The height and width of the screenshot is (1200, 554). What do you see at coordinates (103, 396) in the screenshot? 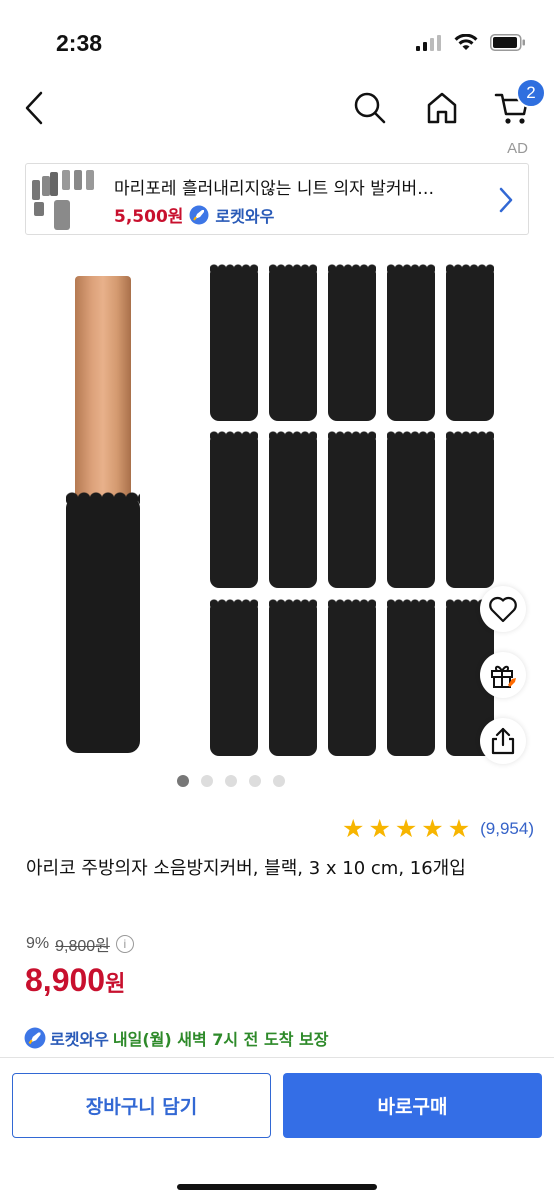
I see `wooden-chair-leg` at bounding box center [103, 396].